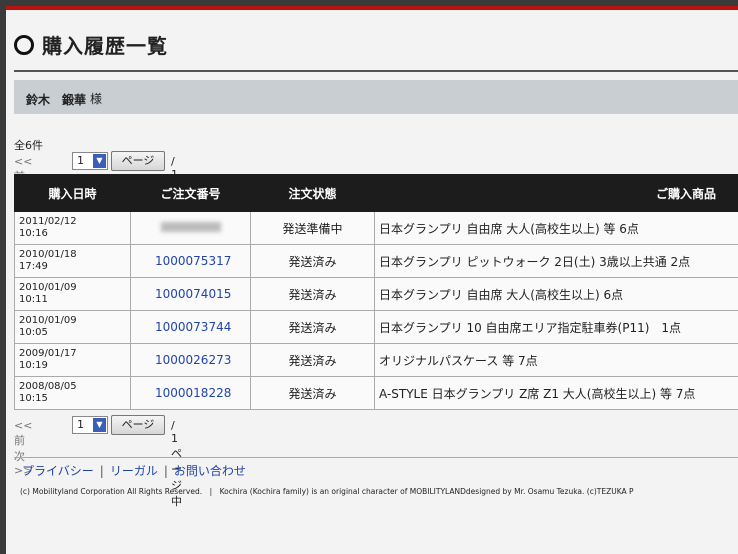 The image size is (738, 554). Describe the element at coordinates (48, 221) in the screenshot. I see `date-text: 2011/02/12` at that location.